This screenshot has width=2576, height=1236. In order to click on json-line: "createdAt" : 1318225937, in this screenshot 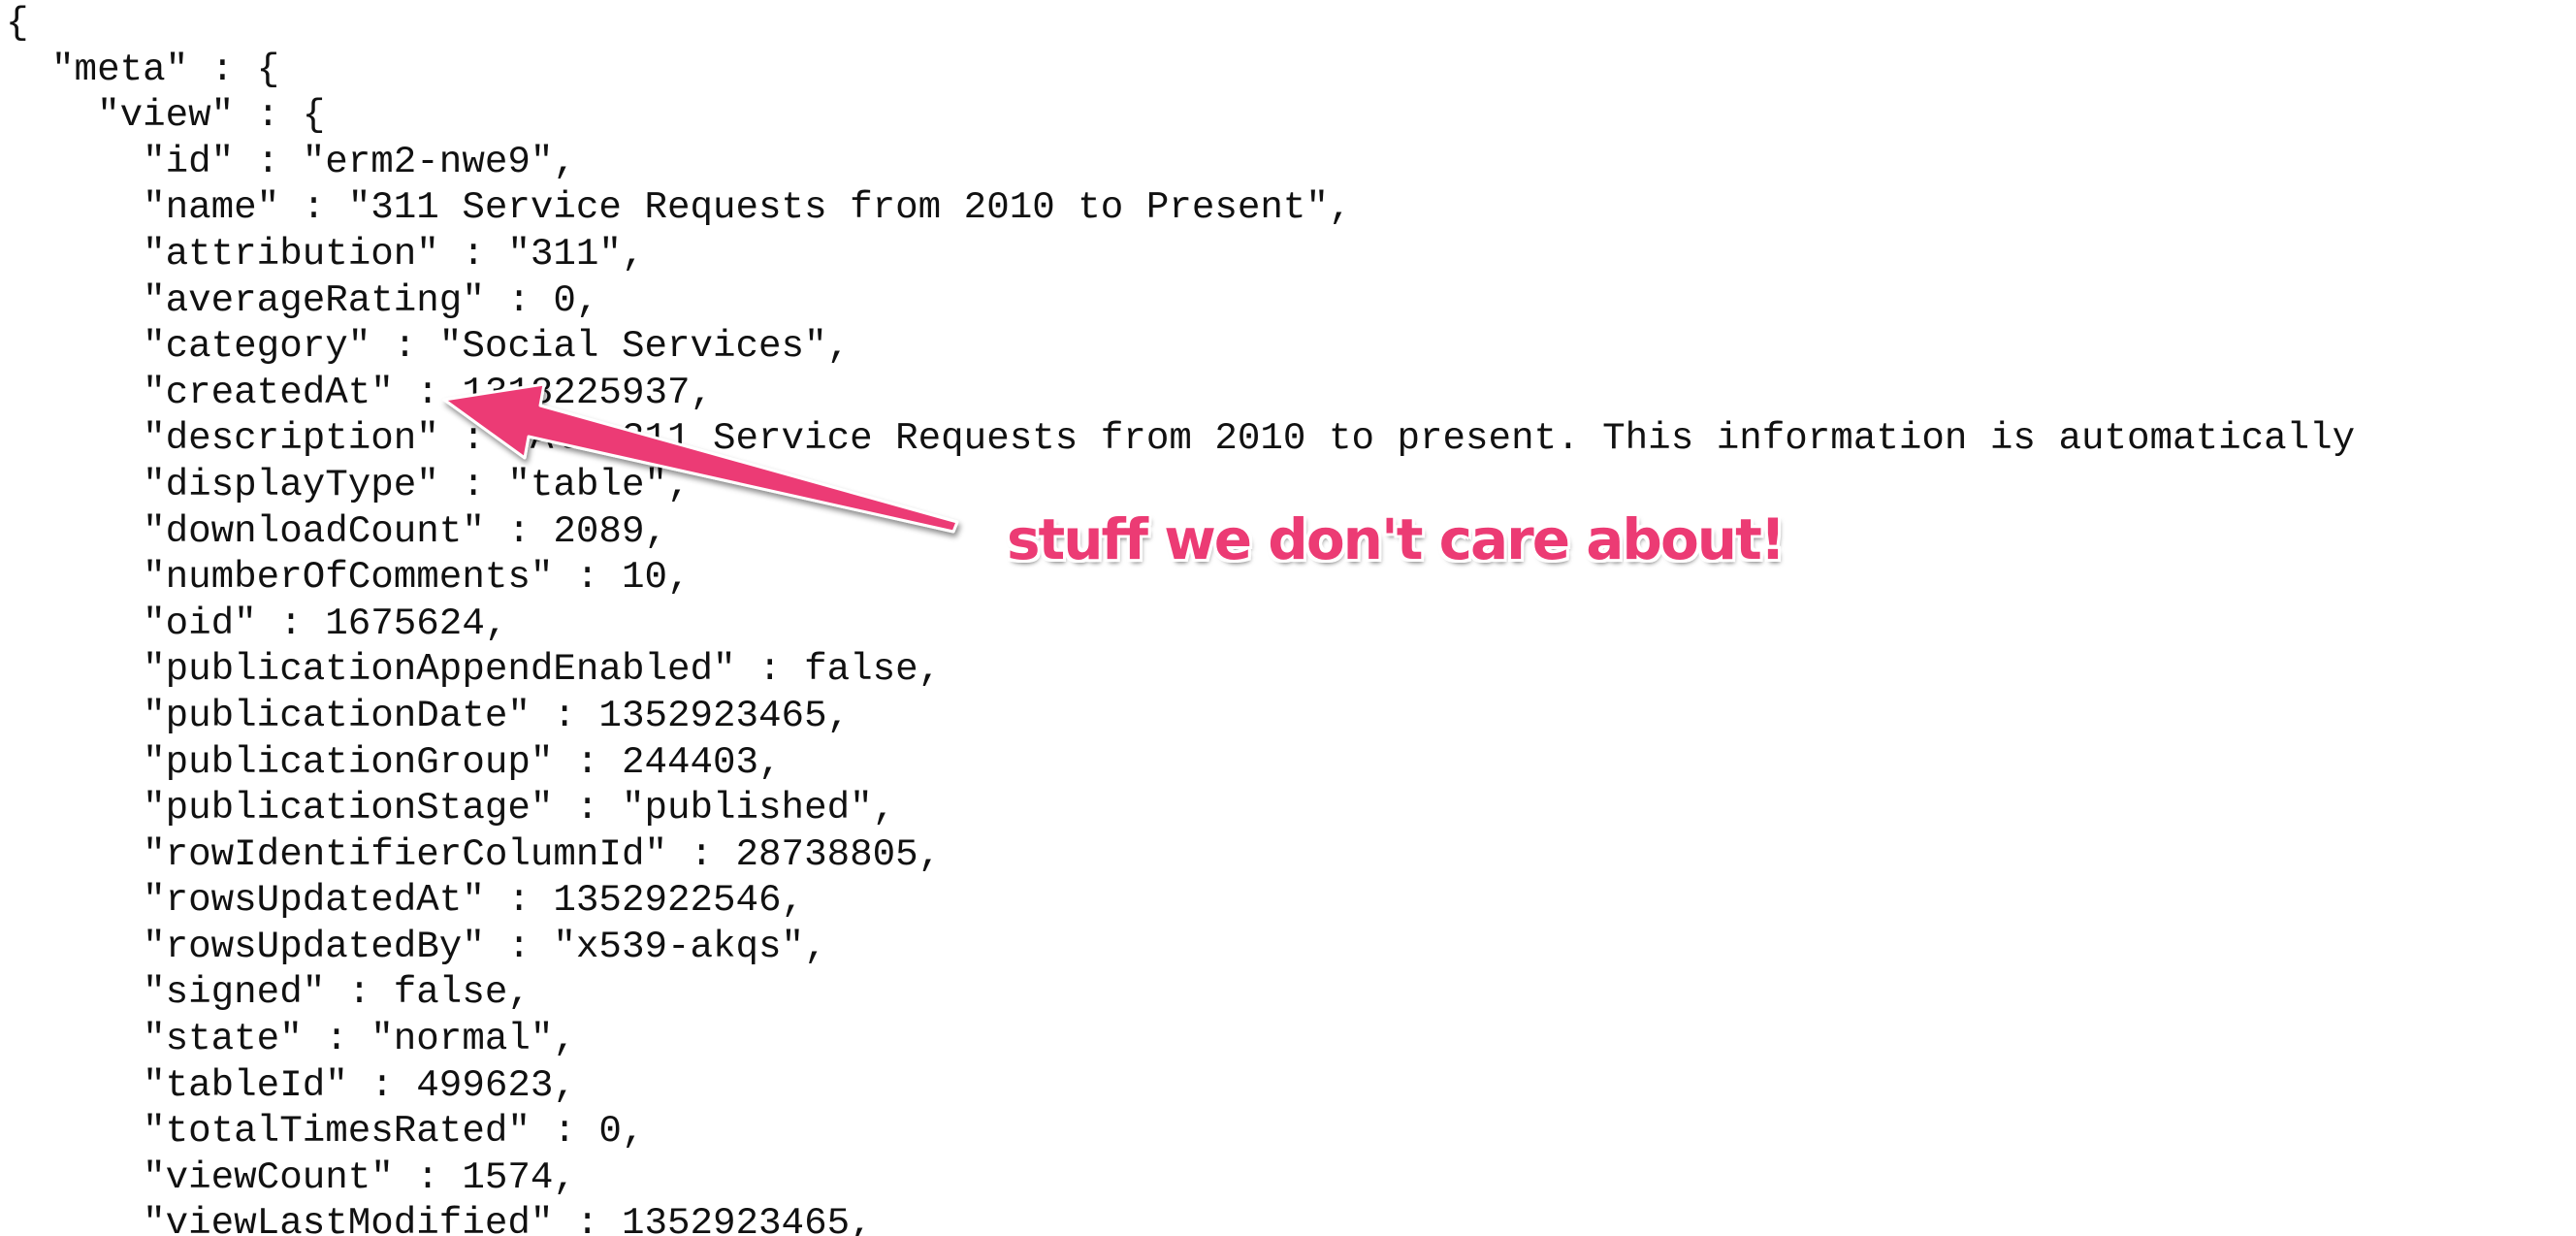, I will do `click(360, 392)`.